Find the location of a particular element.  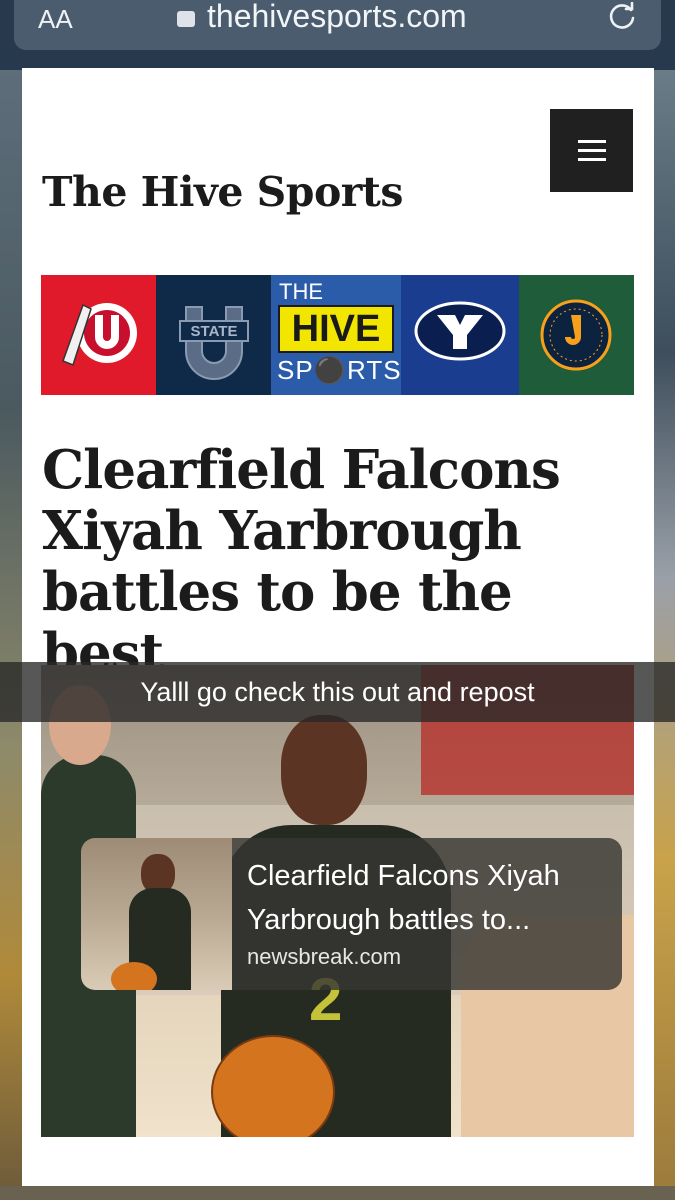

hive-sports-logo: THE HIVE SP⚫RTS is located at coordinates (336, 335).